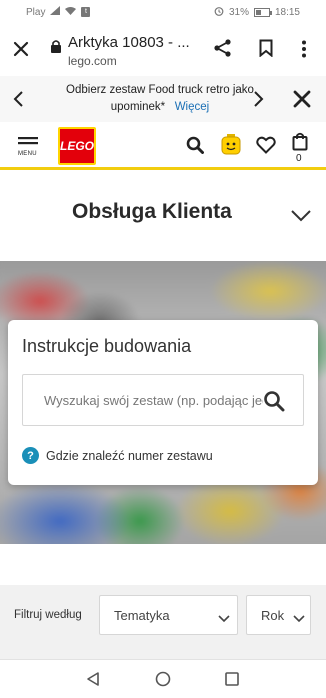  What do you see at coordinates (129, 456) in the screenshot?
I see `help-text: Gdzie znaleźć numer zestawu` at bounding box center [129, 456].